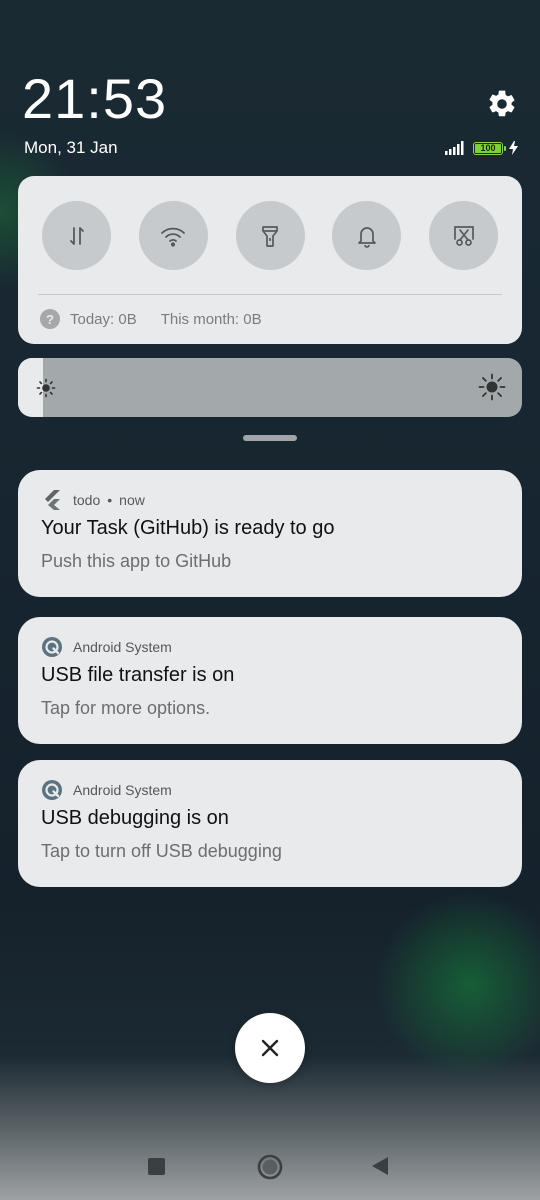  I want to click on recents-icon, so click(156, 1166).